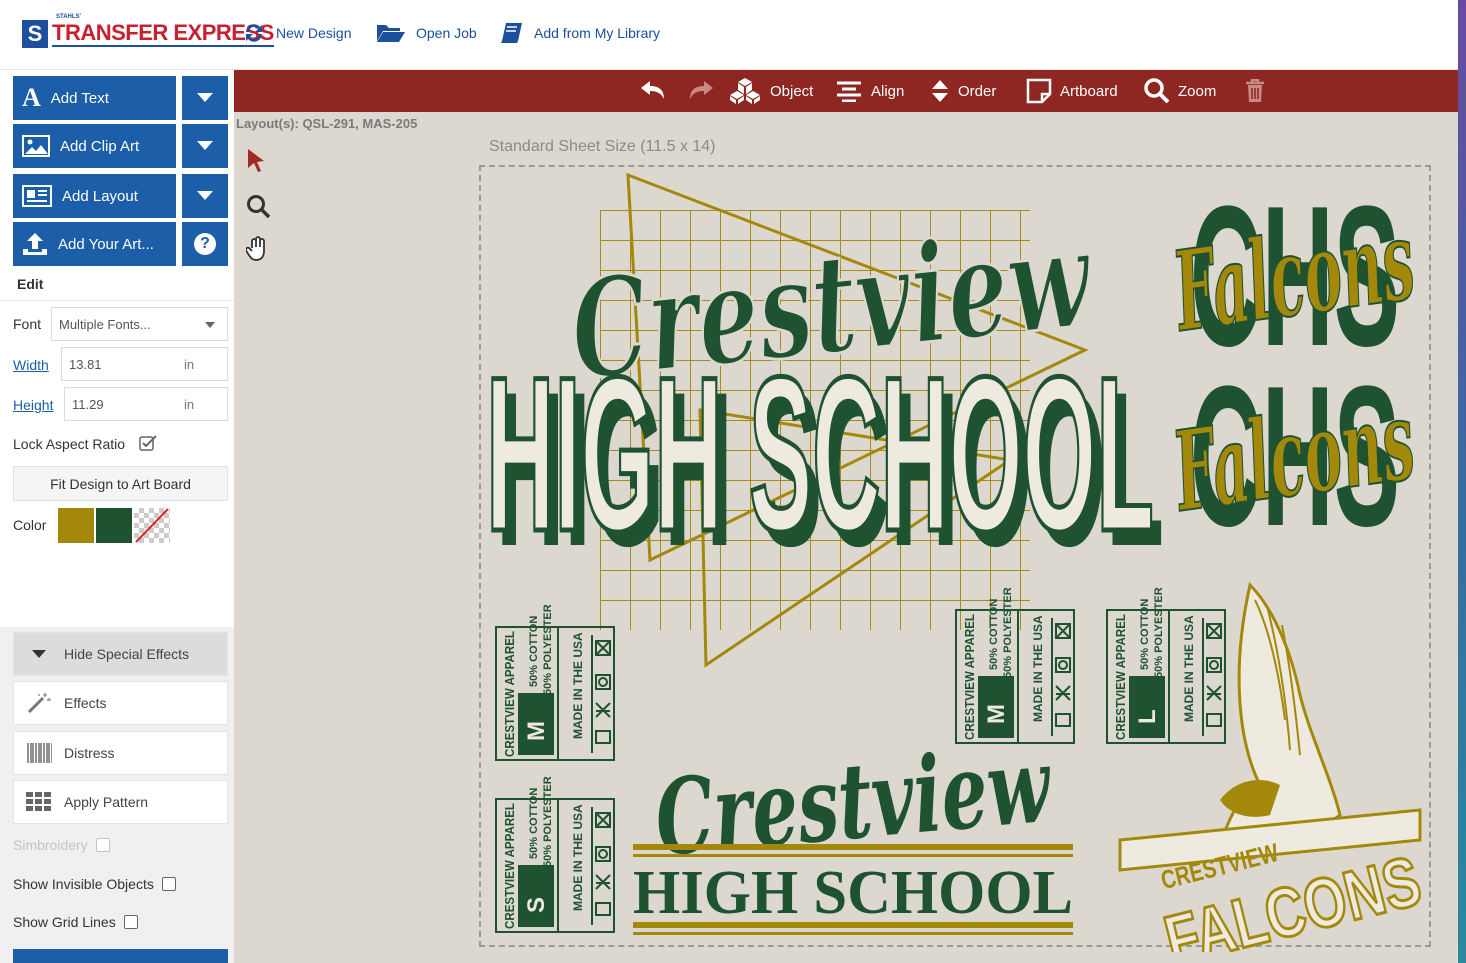 The width and height of the screenshot is (1466, 963). I want to click on add-clip-art-dropdown, so click(205, 146).